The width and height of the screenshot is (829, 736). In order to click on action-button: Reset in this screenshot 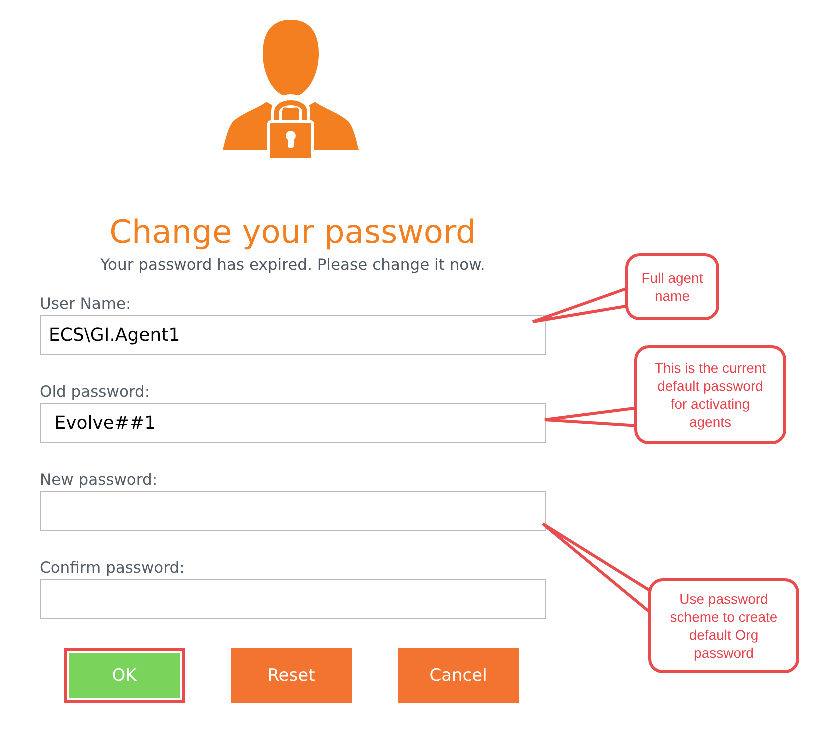, I will do `click(291, 675)`.